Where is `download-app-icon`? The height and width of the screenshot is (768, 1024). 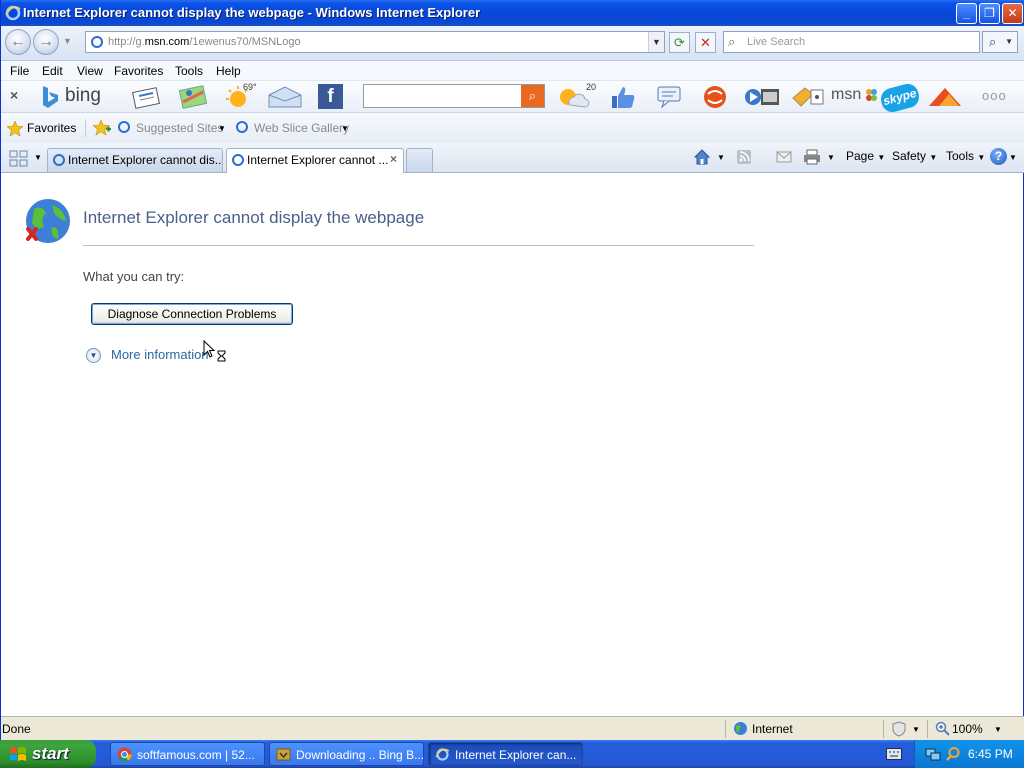 download-app-icon is located at coordinates (283, 754).